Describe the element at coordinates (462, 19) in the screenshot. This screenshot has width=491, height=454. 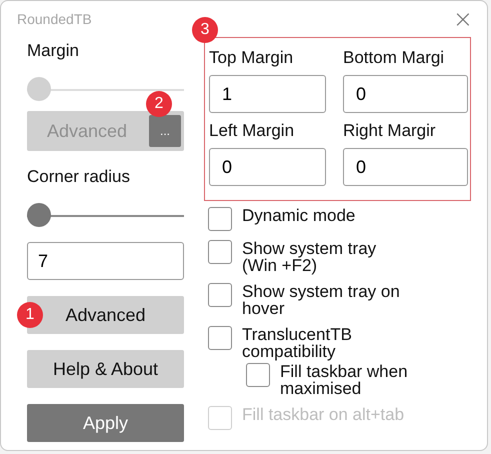
I see `close-button: ×` at that location.